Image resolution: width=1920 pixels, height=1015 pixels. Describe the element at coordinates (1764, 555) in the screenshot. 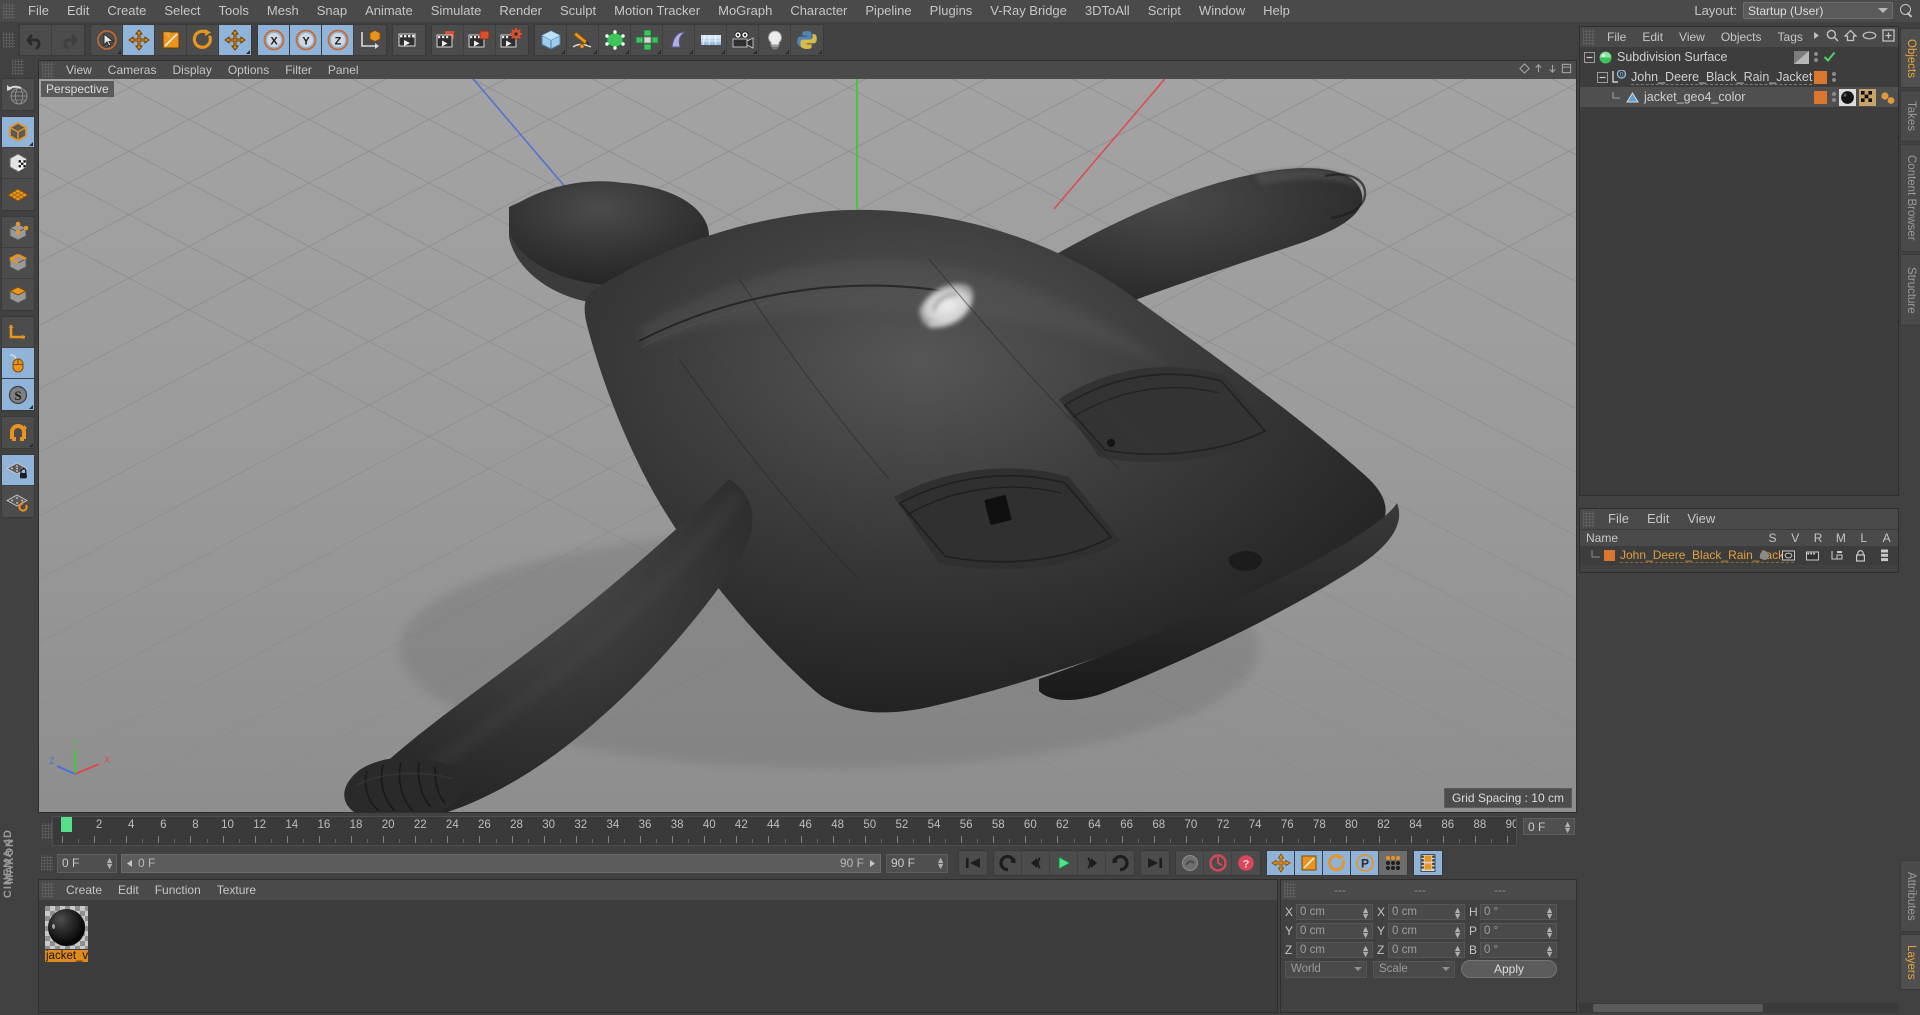

I see `layer-solo-toggle` at that location.